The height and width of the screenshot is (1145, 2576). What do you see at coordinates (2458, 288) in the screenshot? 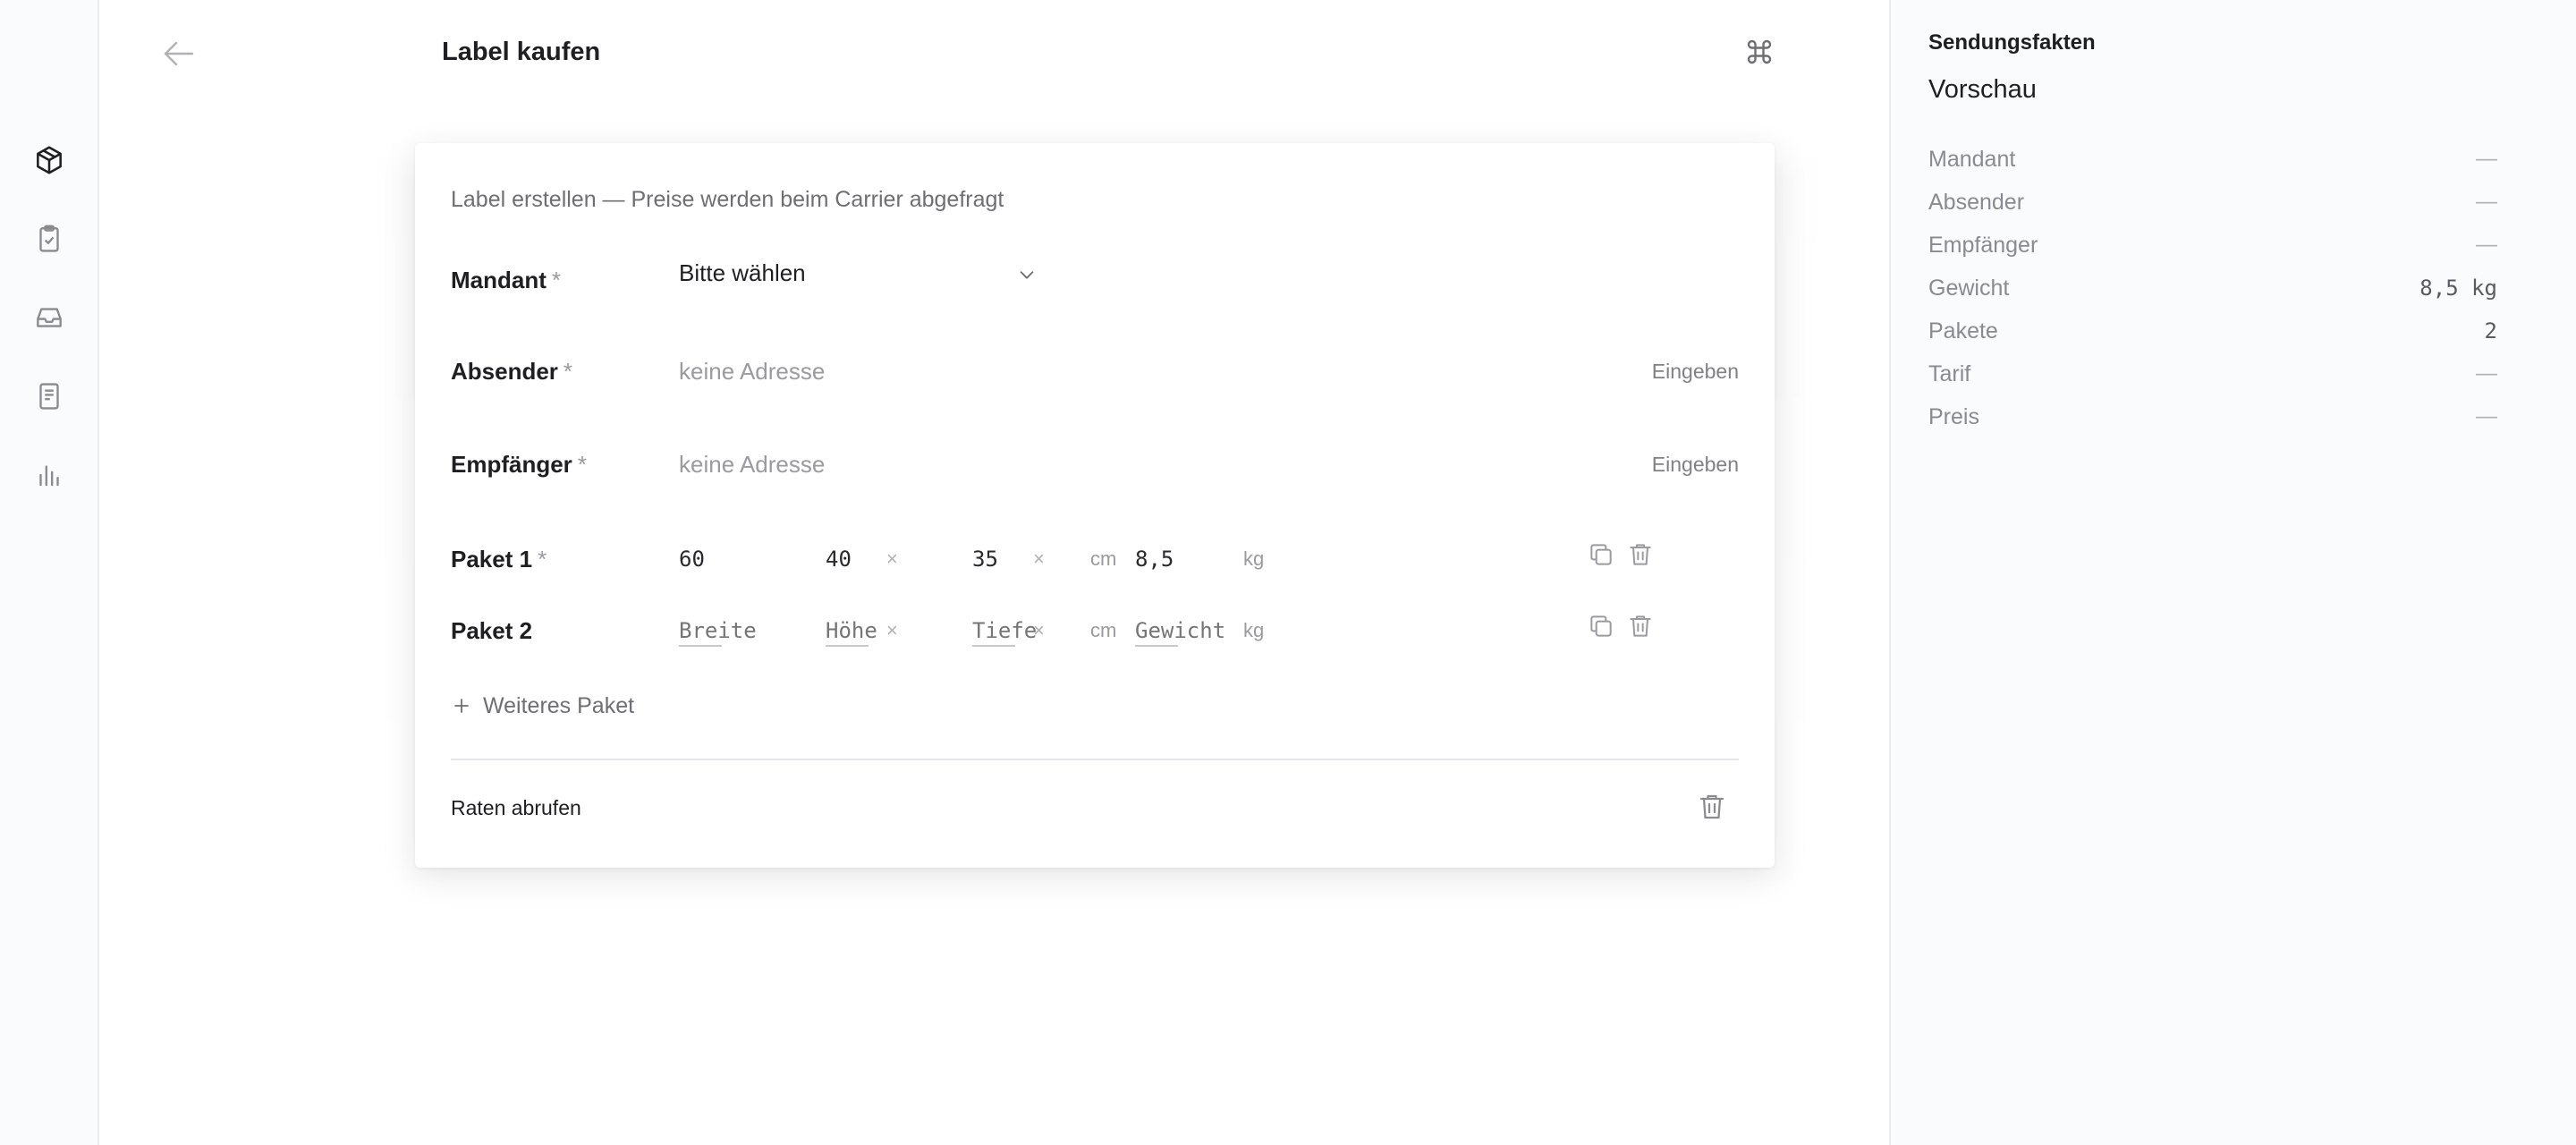
I see `fact-value: 8,5 kg` at bounding box center [2458, 288].